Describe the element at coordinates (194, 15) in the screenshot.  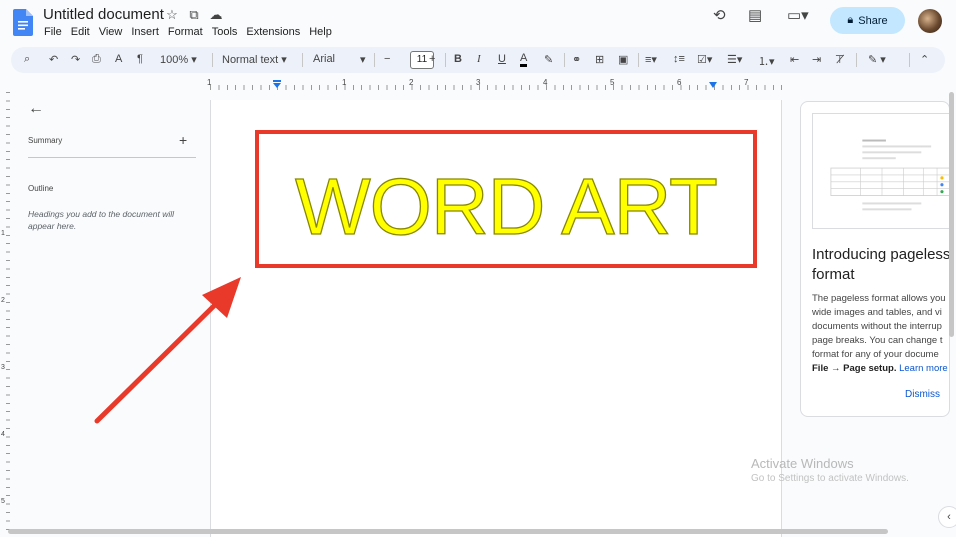
I see `move-folder-icon: ⧉` at that location.